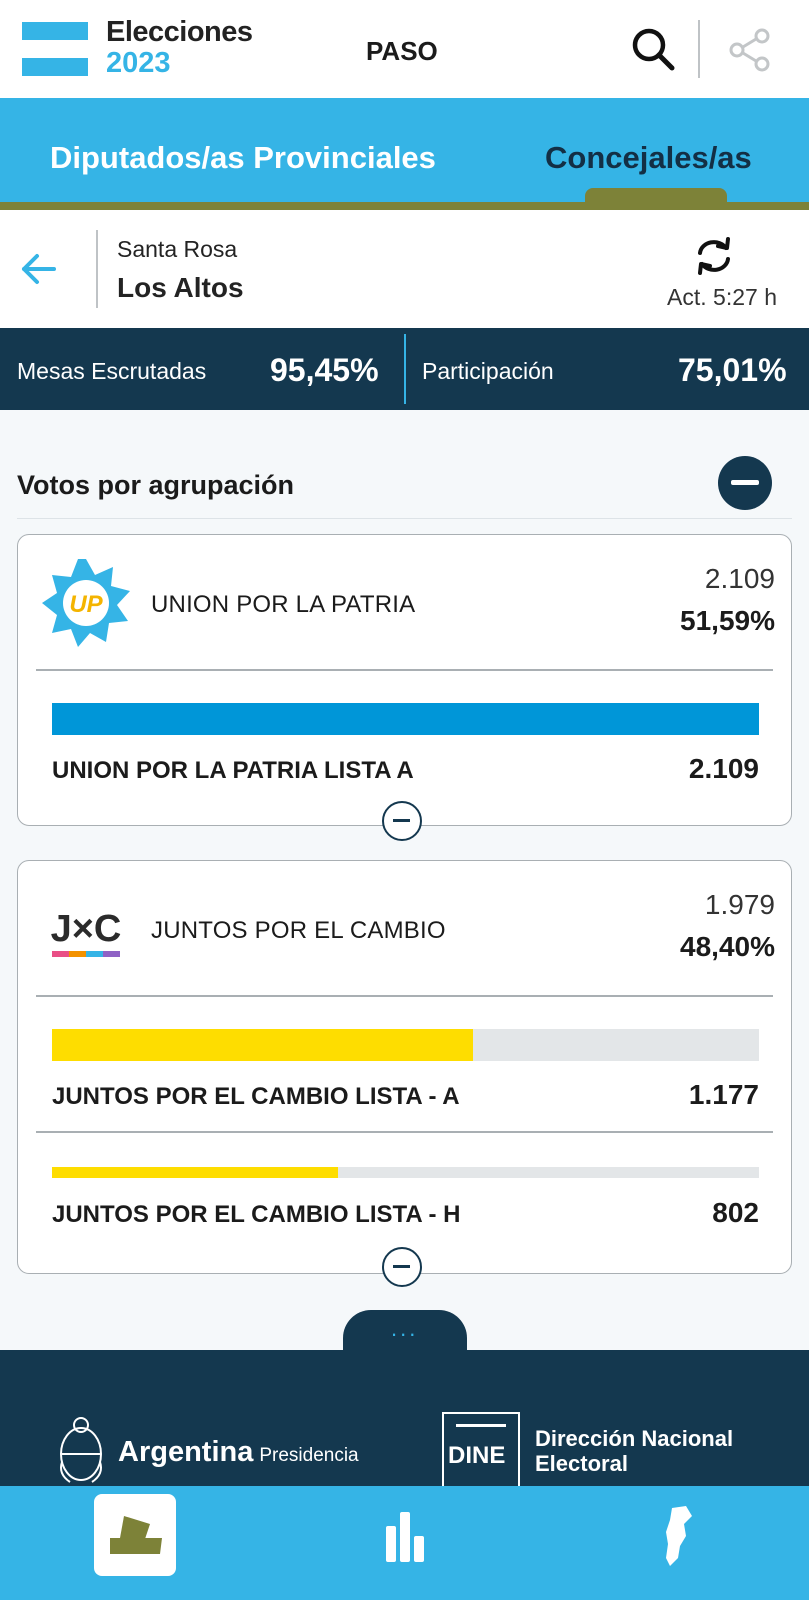  I want to click on share-icon, so click(750, 50).